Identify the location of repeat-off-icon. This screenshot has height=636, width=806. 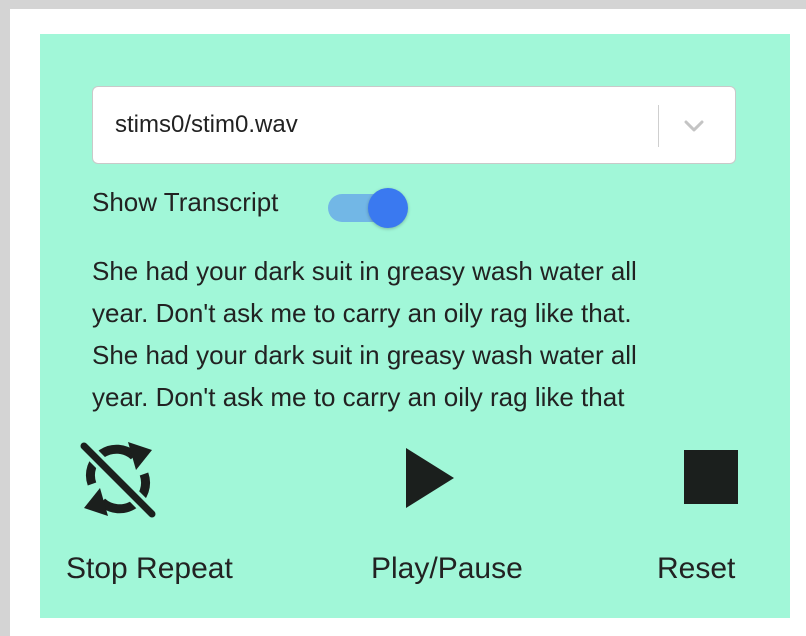
(118, 479).